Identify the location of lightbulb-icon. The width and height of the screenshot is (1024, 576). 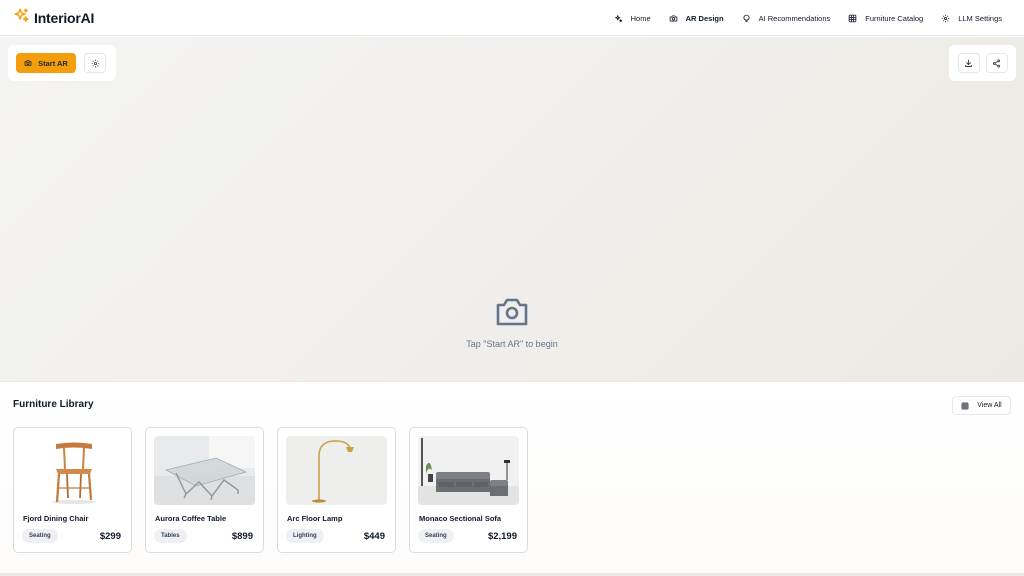
(746, 18).